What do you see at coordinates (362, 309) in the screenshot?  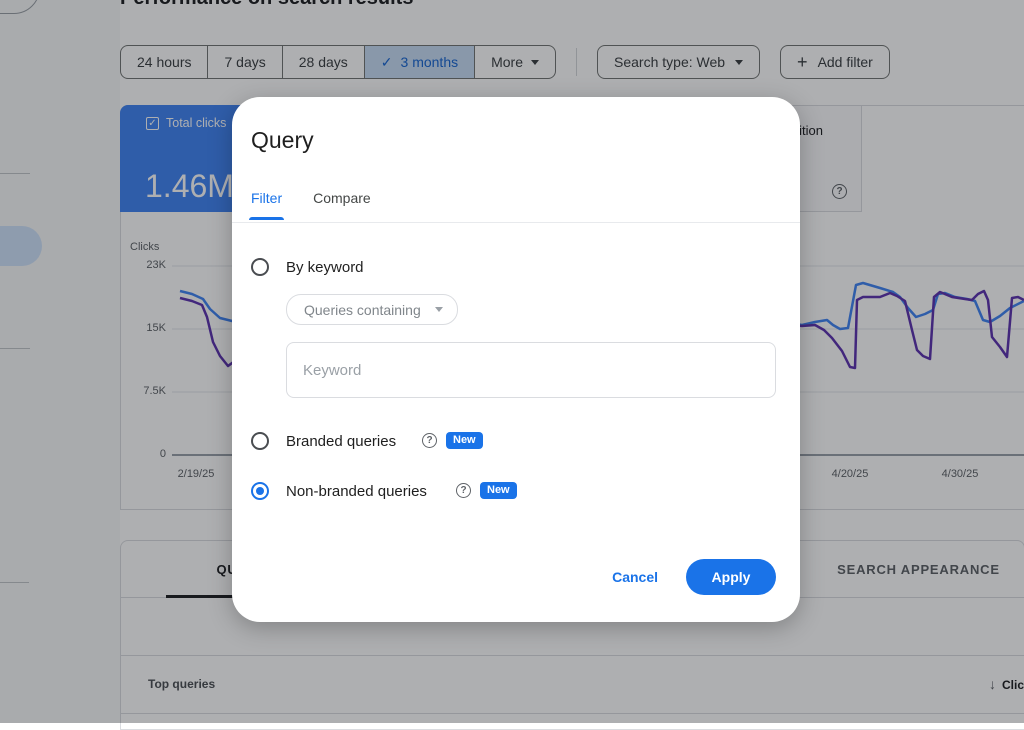 I see `match-type-value: Queries containing` at bounding box center [362, 309].